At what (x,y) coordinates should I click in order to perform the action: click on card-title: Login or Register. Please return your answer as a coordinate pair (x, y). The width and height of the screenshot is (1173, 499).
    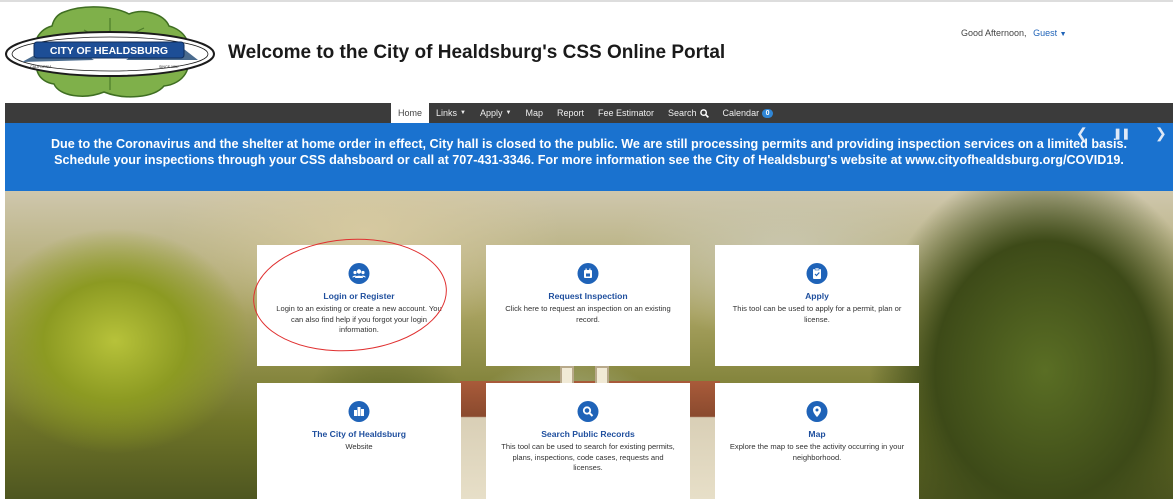
    Looking at the image, I should click on (359, 296).